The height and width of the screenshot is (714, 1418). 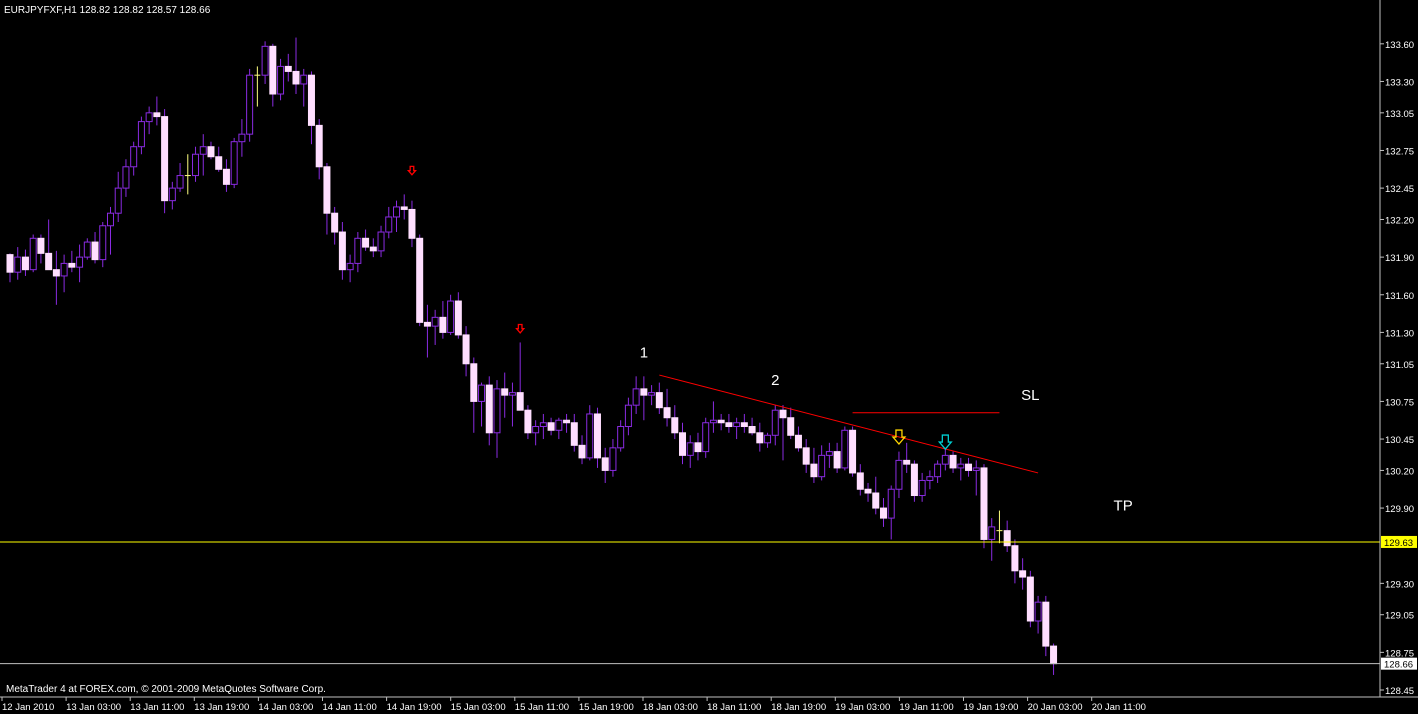 I want to click on price-tick-label: 133.60, so click(x=1399, y=45).